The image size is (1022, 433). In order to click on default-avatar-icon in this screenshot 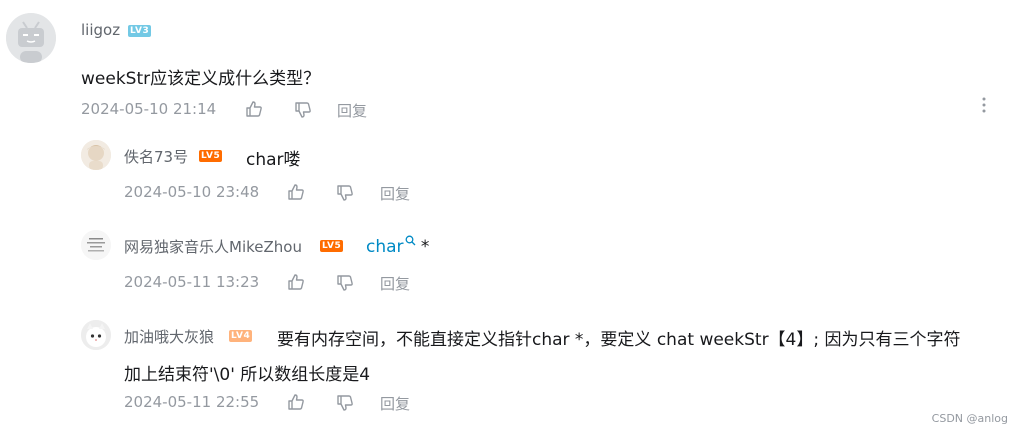, I will do `click(31, 38)`.